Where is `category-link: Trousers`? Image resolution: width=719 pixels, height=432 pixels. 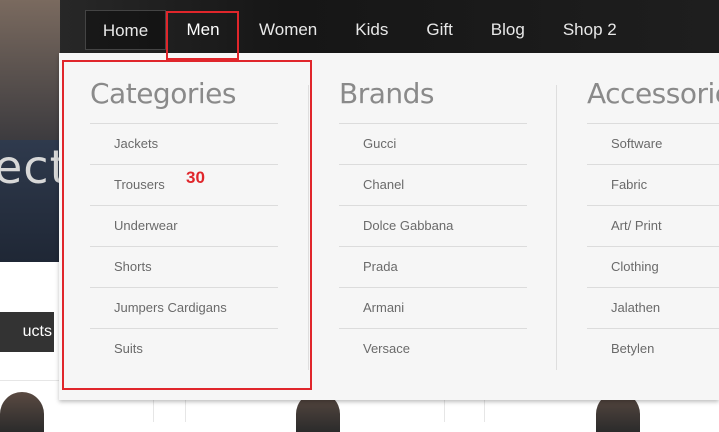 category-link: Trousers is located at coordinates (184, 185).